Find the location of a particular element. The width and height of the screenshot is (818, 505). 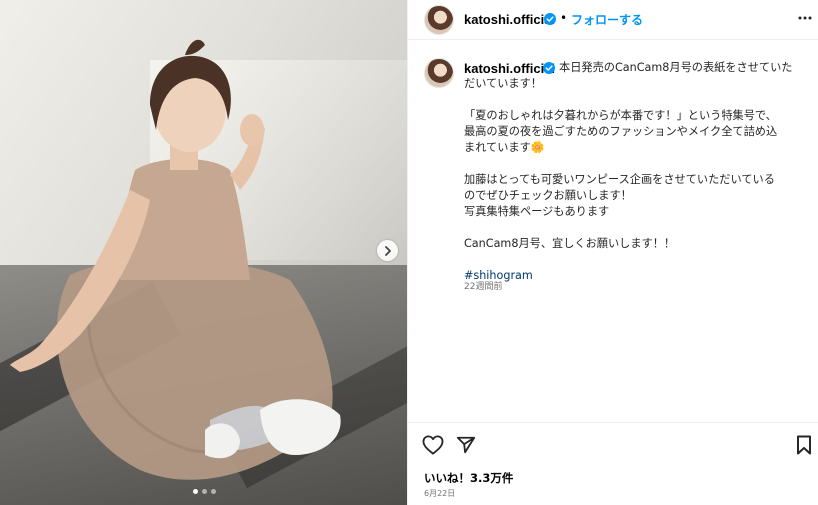

chevron-right-icon is located at coordinates (387, 250).